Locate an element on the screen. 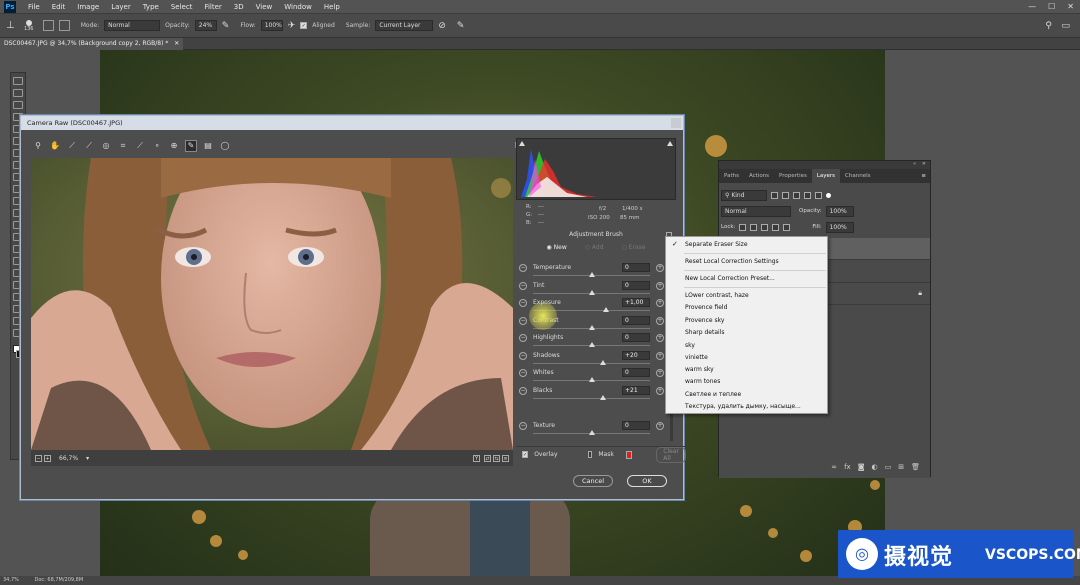  ok-button: OK is located at coordinates (647, 481).